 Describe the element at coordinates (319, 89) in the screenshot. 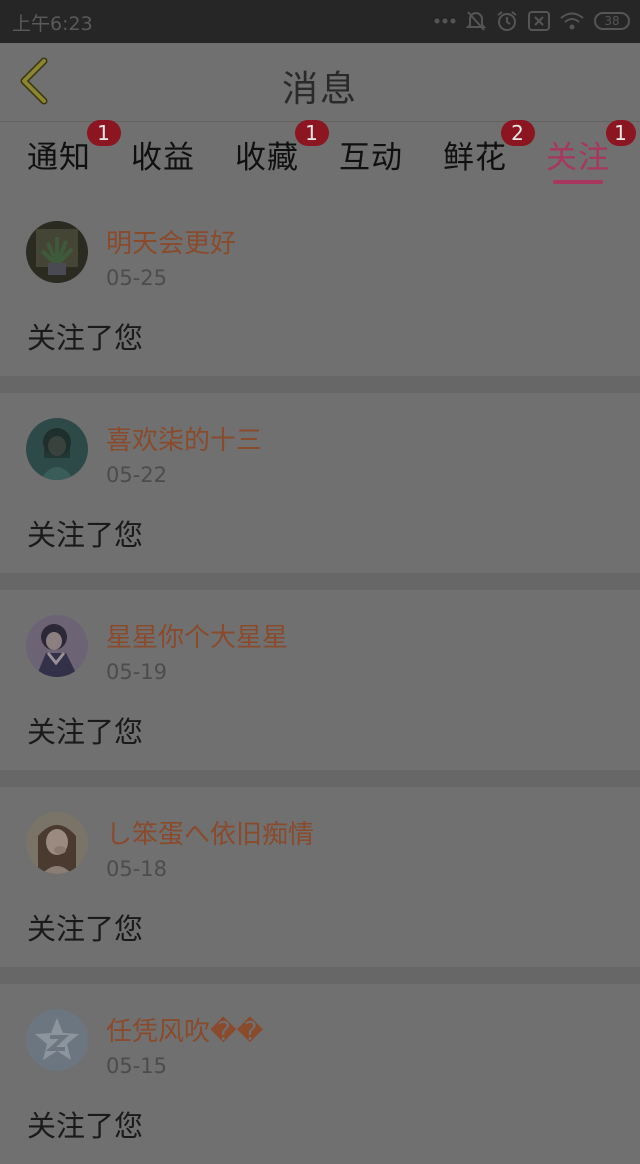

I see `page-title: 消息` at that location.